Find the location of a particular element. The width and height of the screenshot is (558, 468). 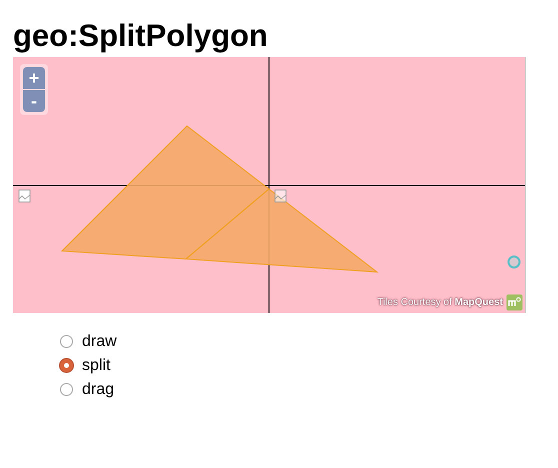

radio-label: drag is located at coordinates (98, 389).